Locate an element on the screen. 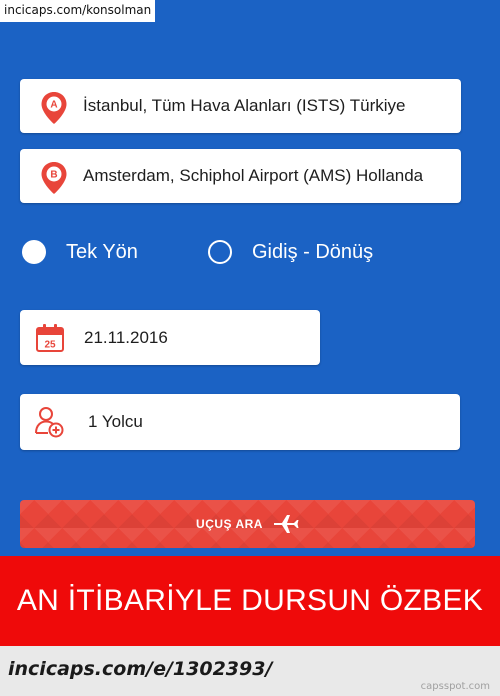 This screenshot has width=500, height=696. search-flights-button: UÇUŞ ARA is located at coordinates (247, 524).